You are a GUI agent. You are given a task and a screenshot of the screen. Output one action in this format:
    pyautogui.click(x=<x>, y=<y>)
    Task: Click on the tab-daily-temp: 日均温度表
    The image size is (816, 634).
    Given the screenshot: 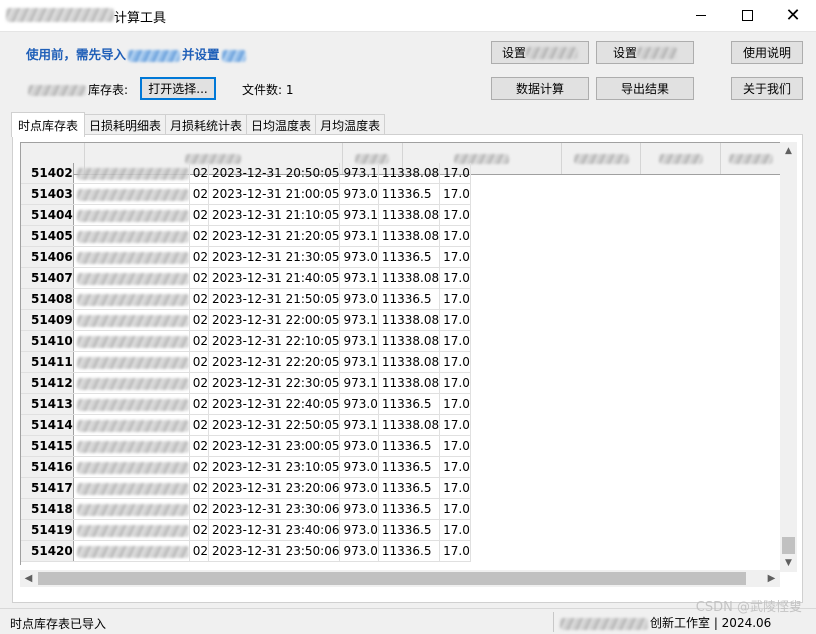 What is the action you would take?
    pyautogui.click(x=281, y=125)
    